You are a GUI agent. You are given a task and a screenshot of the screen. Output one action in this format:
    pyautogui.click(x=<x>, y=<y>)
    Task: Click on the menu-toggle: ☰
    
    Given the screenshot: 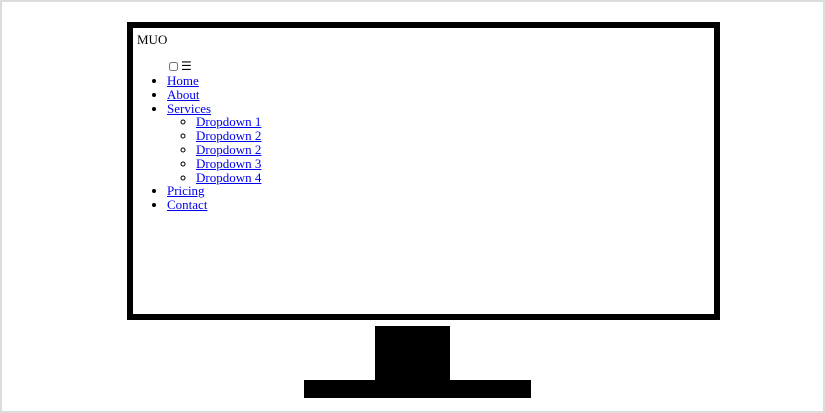 What is the action you would take?
    pyautogui.click(x=180, y=66)
    